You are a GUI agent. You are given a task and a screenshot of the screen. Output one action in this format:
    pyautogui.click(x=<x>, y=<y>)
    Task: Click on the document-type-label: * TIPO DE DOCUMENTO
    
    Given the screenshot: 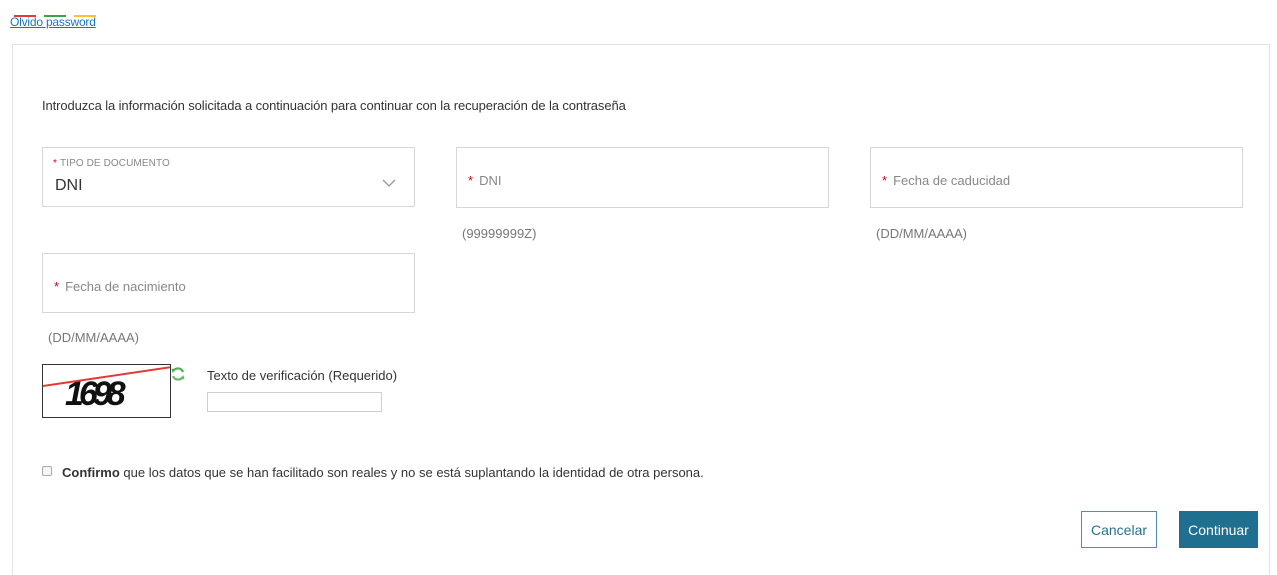 What is the action you would take?
    pyautogui.click(x=111, y=163)
    